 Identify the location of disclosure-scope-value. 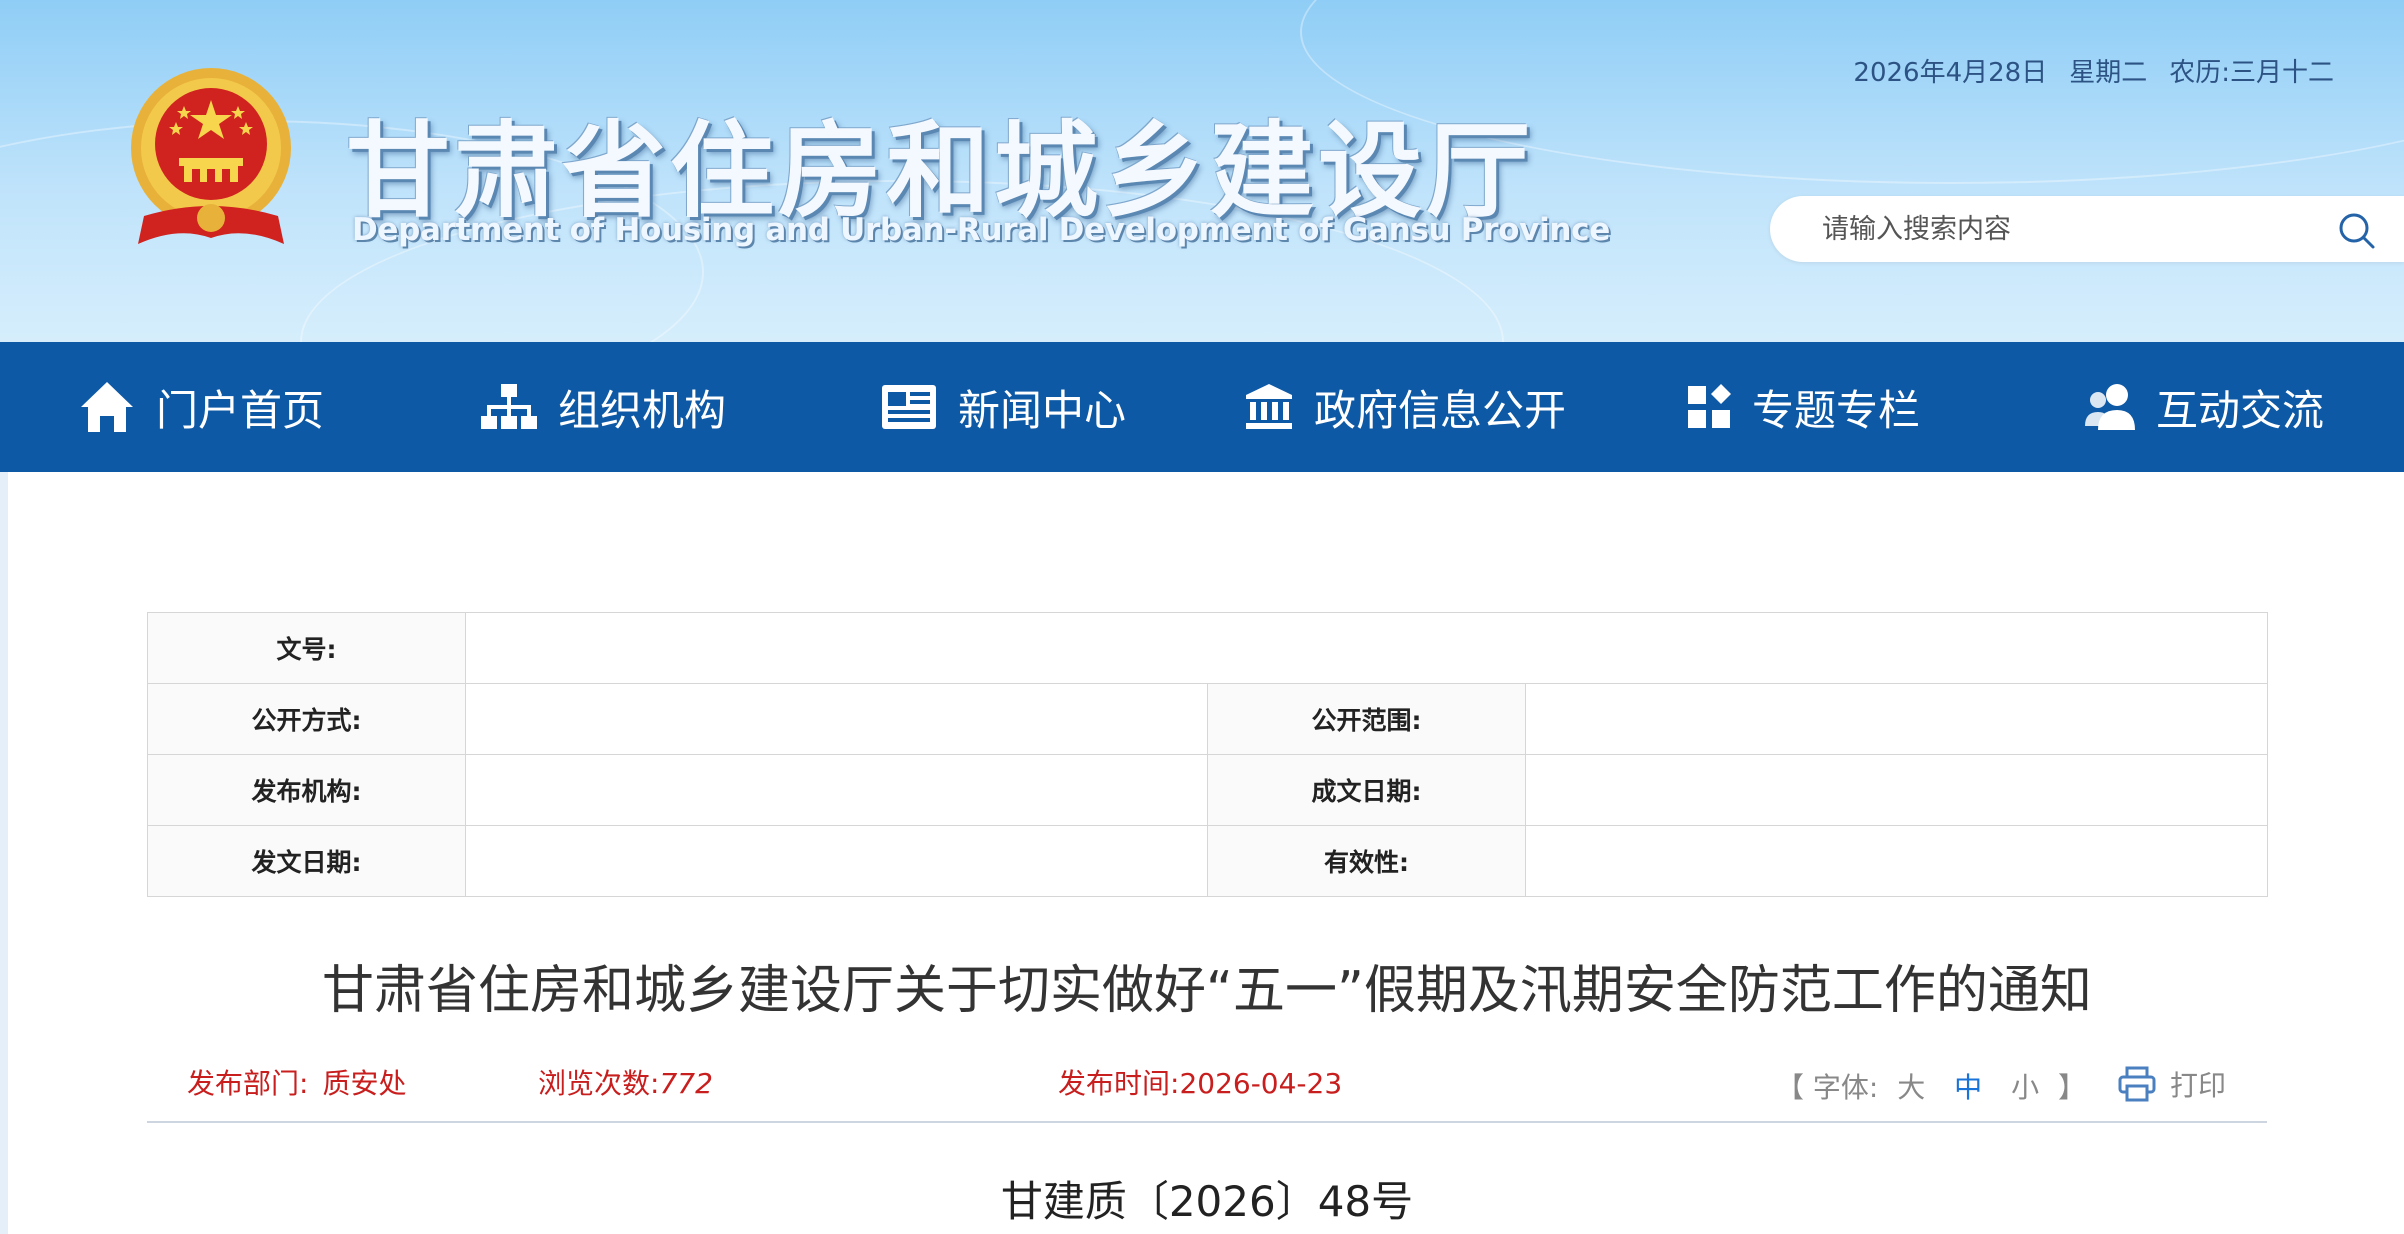
(1896, 719).